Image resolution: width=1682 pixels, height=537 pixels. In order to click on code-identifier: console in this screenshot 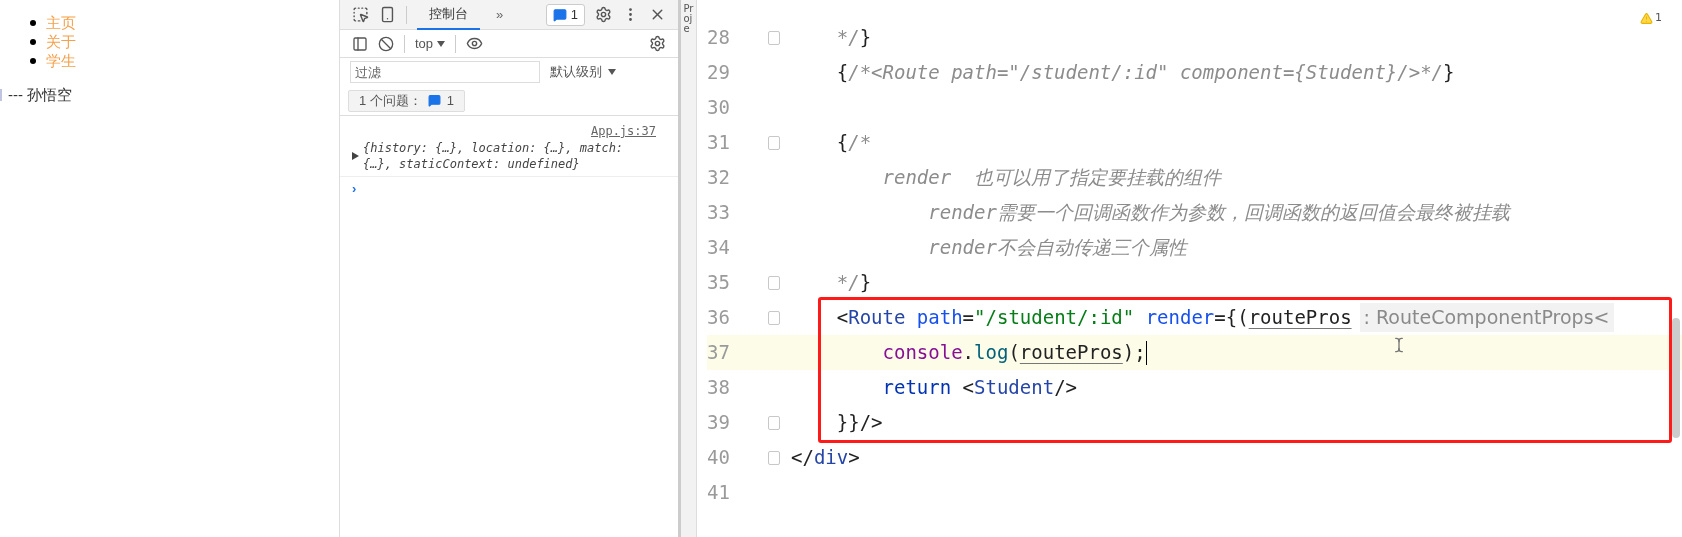, I will do `click(922, 353)`.